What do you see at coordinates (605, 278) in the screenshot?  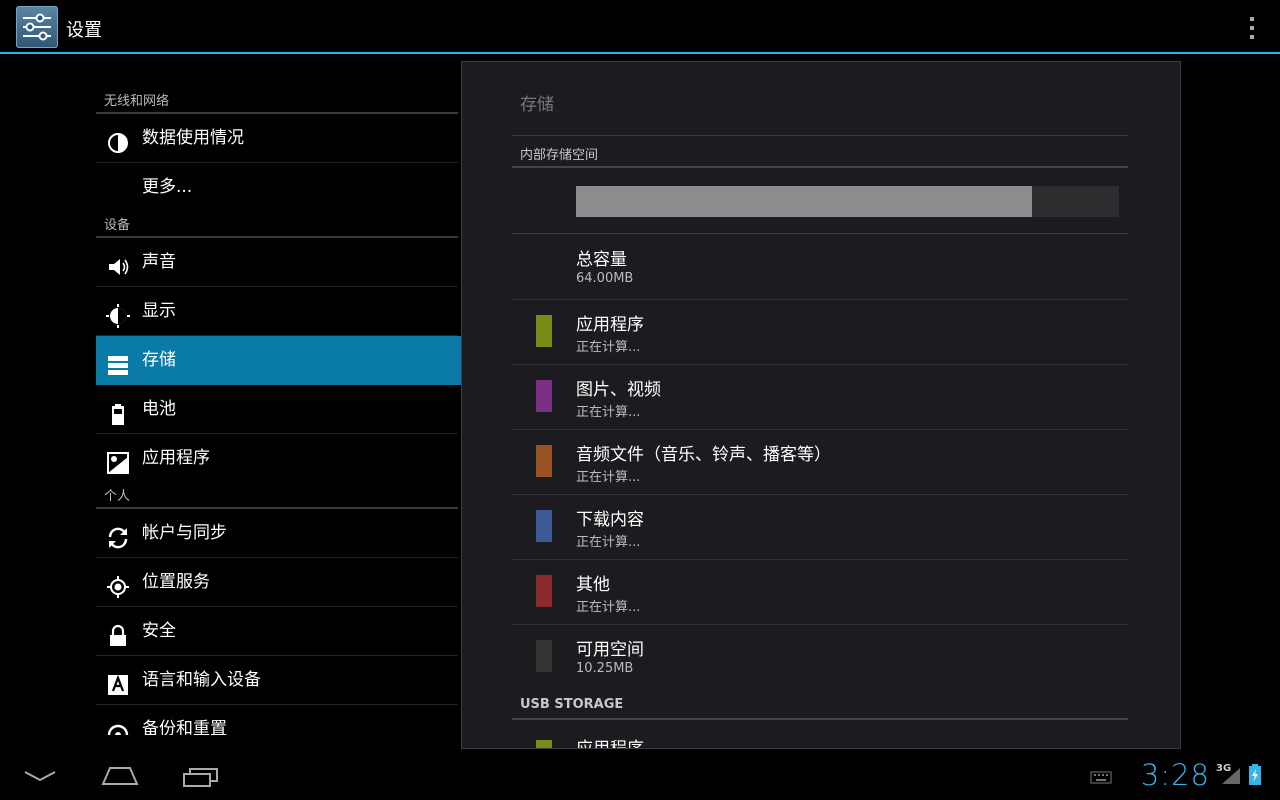 I see `row-value: 64.00MB` at bounding box center [605, 278].